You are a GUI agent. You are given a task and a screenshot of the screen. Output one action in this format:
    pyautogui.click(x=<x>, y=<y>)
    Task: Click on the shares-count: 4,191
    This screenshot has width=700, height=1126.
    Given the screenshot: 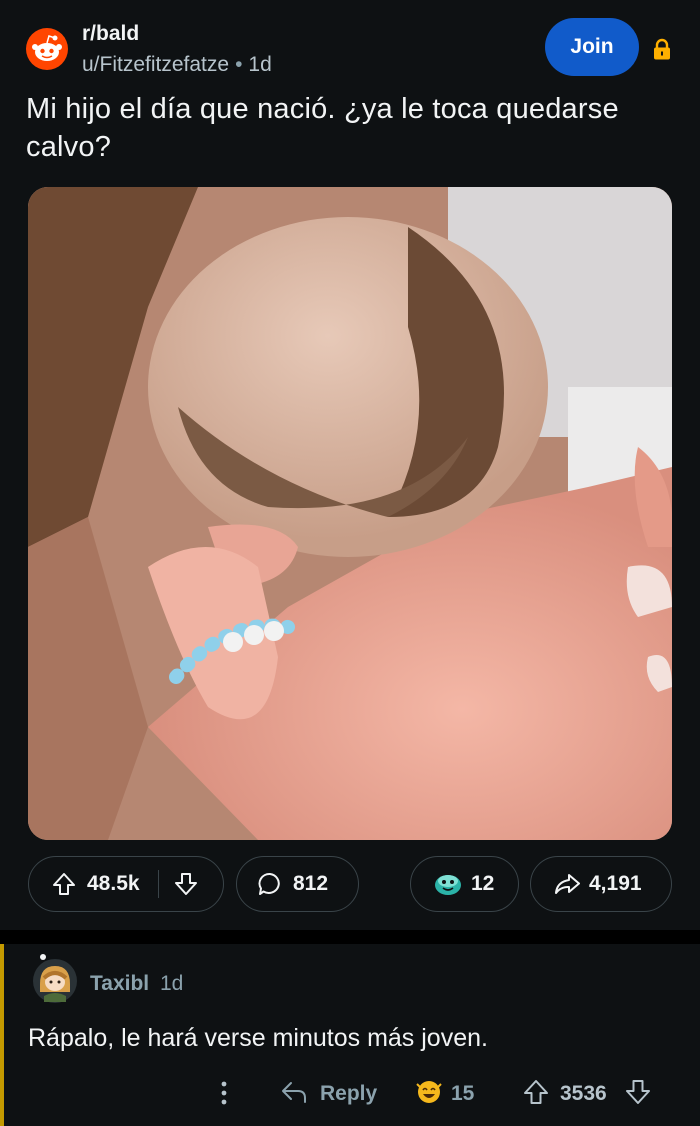 What is the action you would take?
    pyautogui.click(x=615, y=883)
    